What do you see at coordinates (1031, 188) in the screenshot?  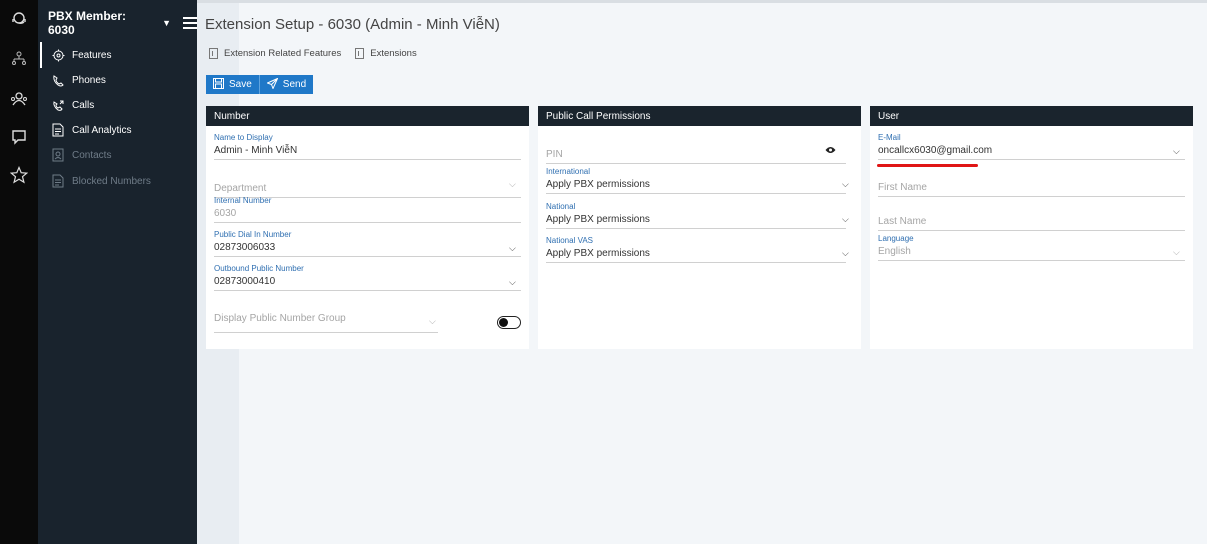 I see `first-name-field: First Name` at bounding box center [1031, 188].